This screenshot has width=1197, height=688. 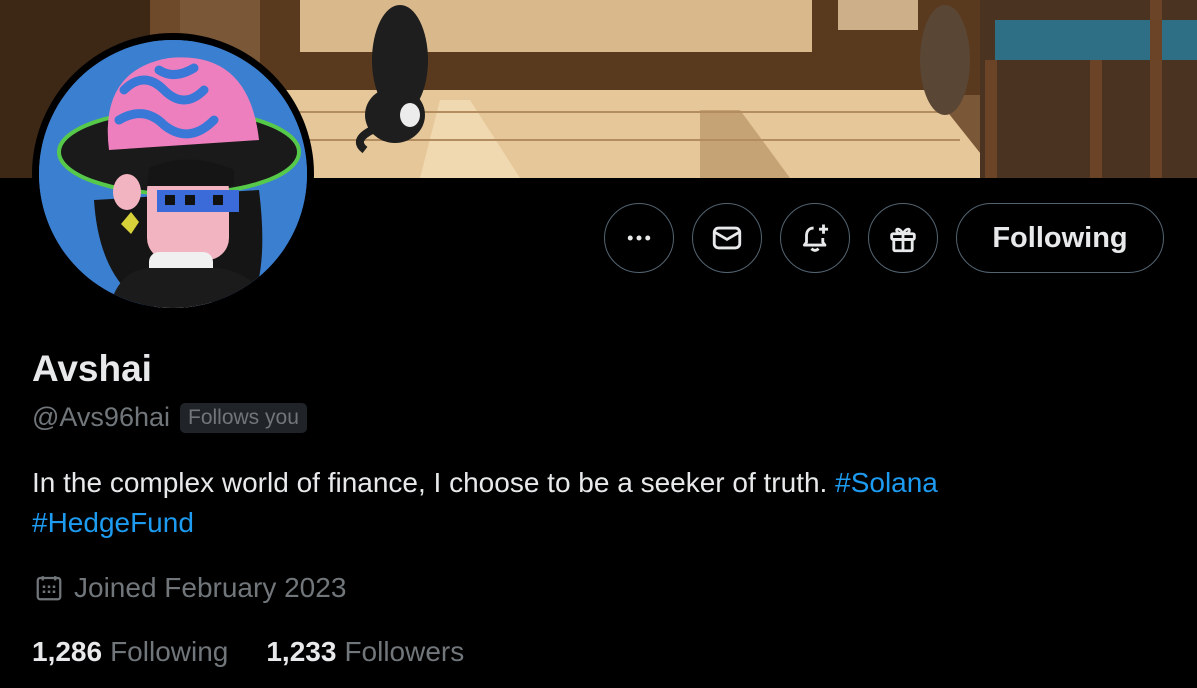 I want to click on notifications-button, so click(x=815, y=238).